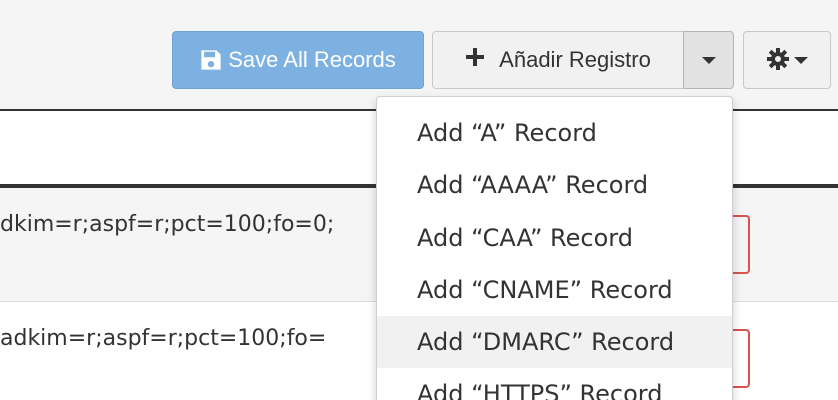 Image resolution: width=838 pixels, height=400 pixels. Describe the element at coordinates (554, 384) in the screenshot. I see `menu-item-add-https-record: Add “HTTPS” Record` at that location.